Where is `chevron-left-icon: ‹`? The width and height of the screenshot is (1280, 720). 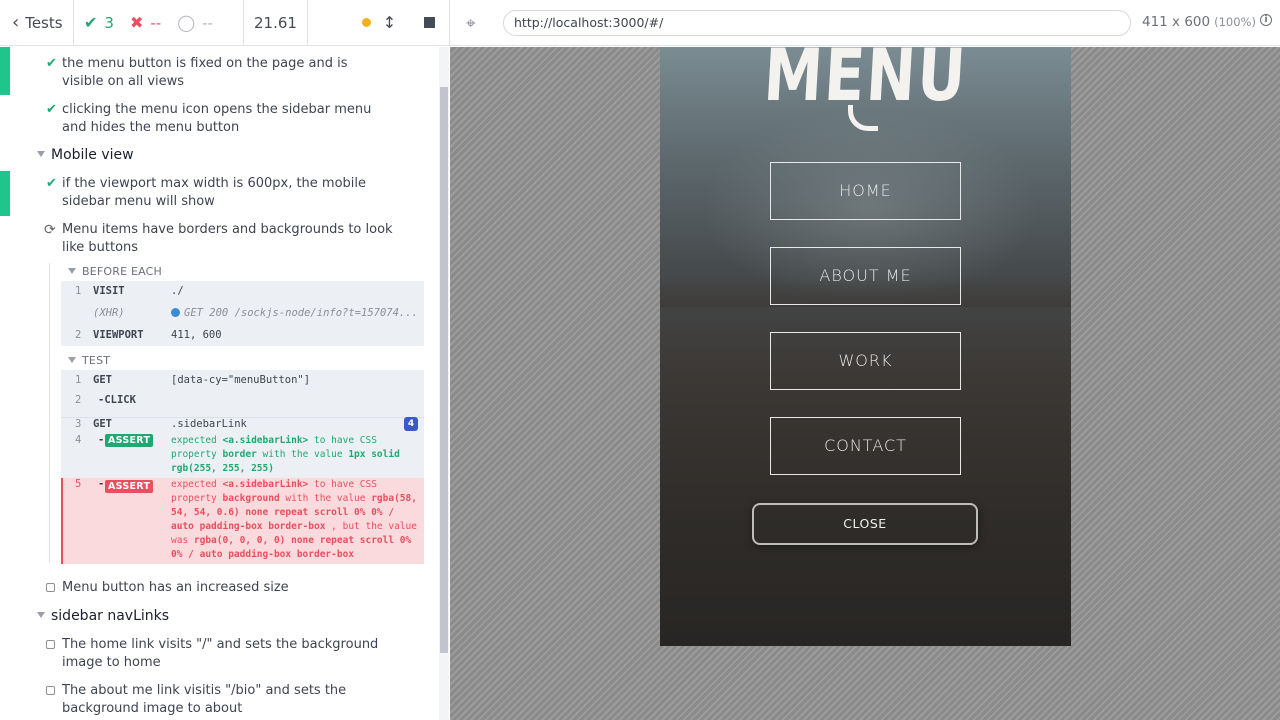 chevron-left-icon: ‹ is located at coordinates (16, 22).